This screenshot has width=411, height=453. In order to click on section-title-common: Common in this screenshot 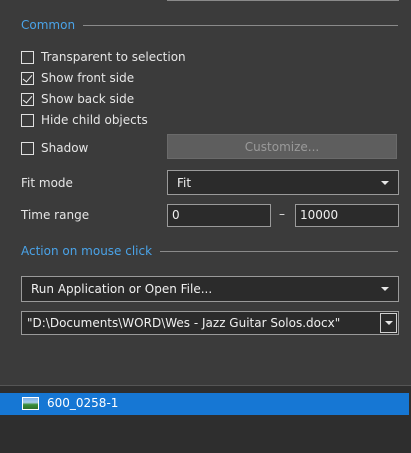, I will do `click(48, 25)`.